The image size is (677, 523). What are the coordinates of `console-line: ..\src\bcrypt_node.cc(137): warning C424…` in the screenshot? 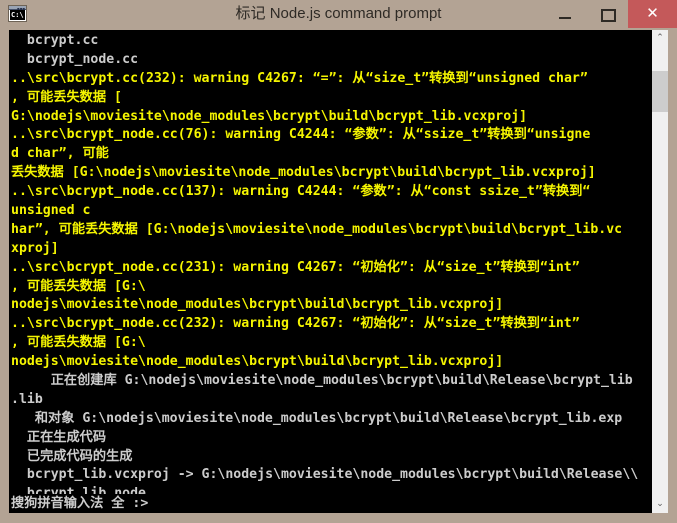 It's located at (301, 192).